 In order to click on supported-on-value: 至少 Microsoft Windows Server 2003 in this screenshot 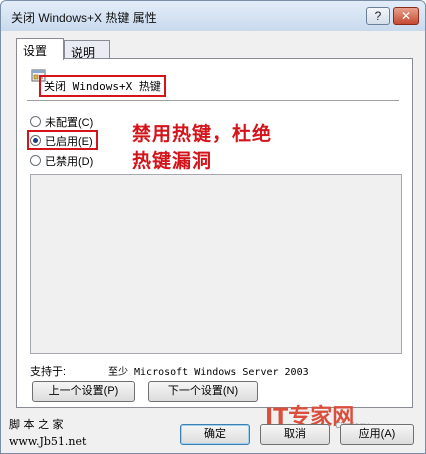, I will do `click(208, 372)`.